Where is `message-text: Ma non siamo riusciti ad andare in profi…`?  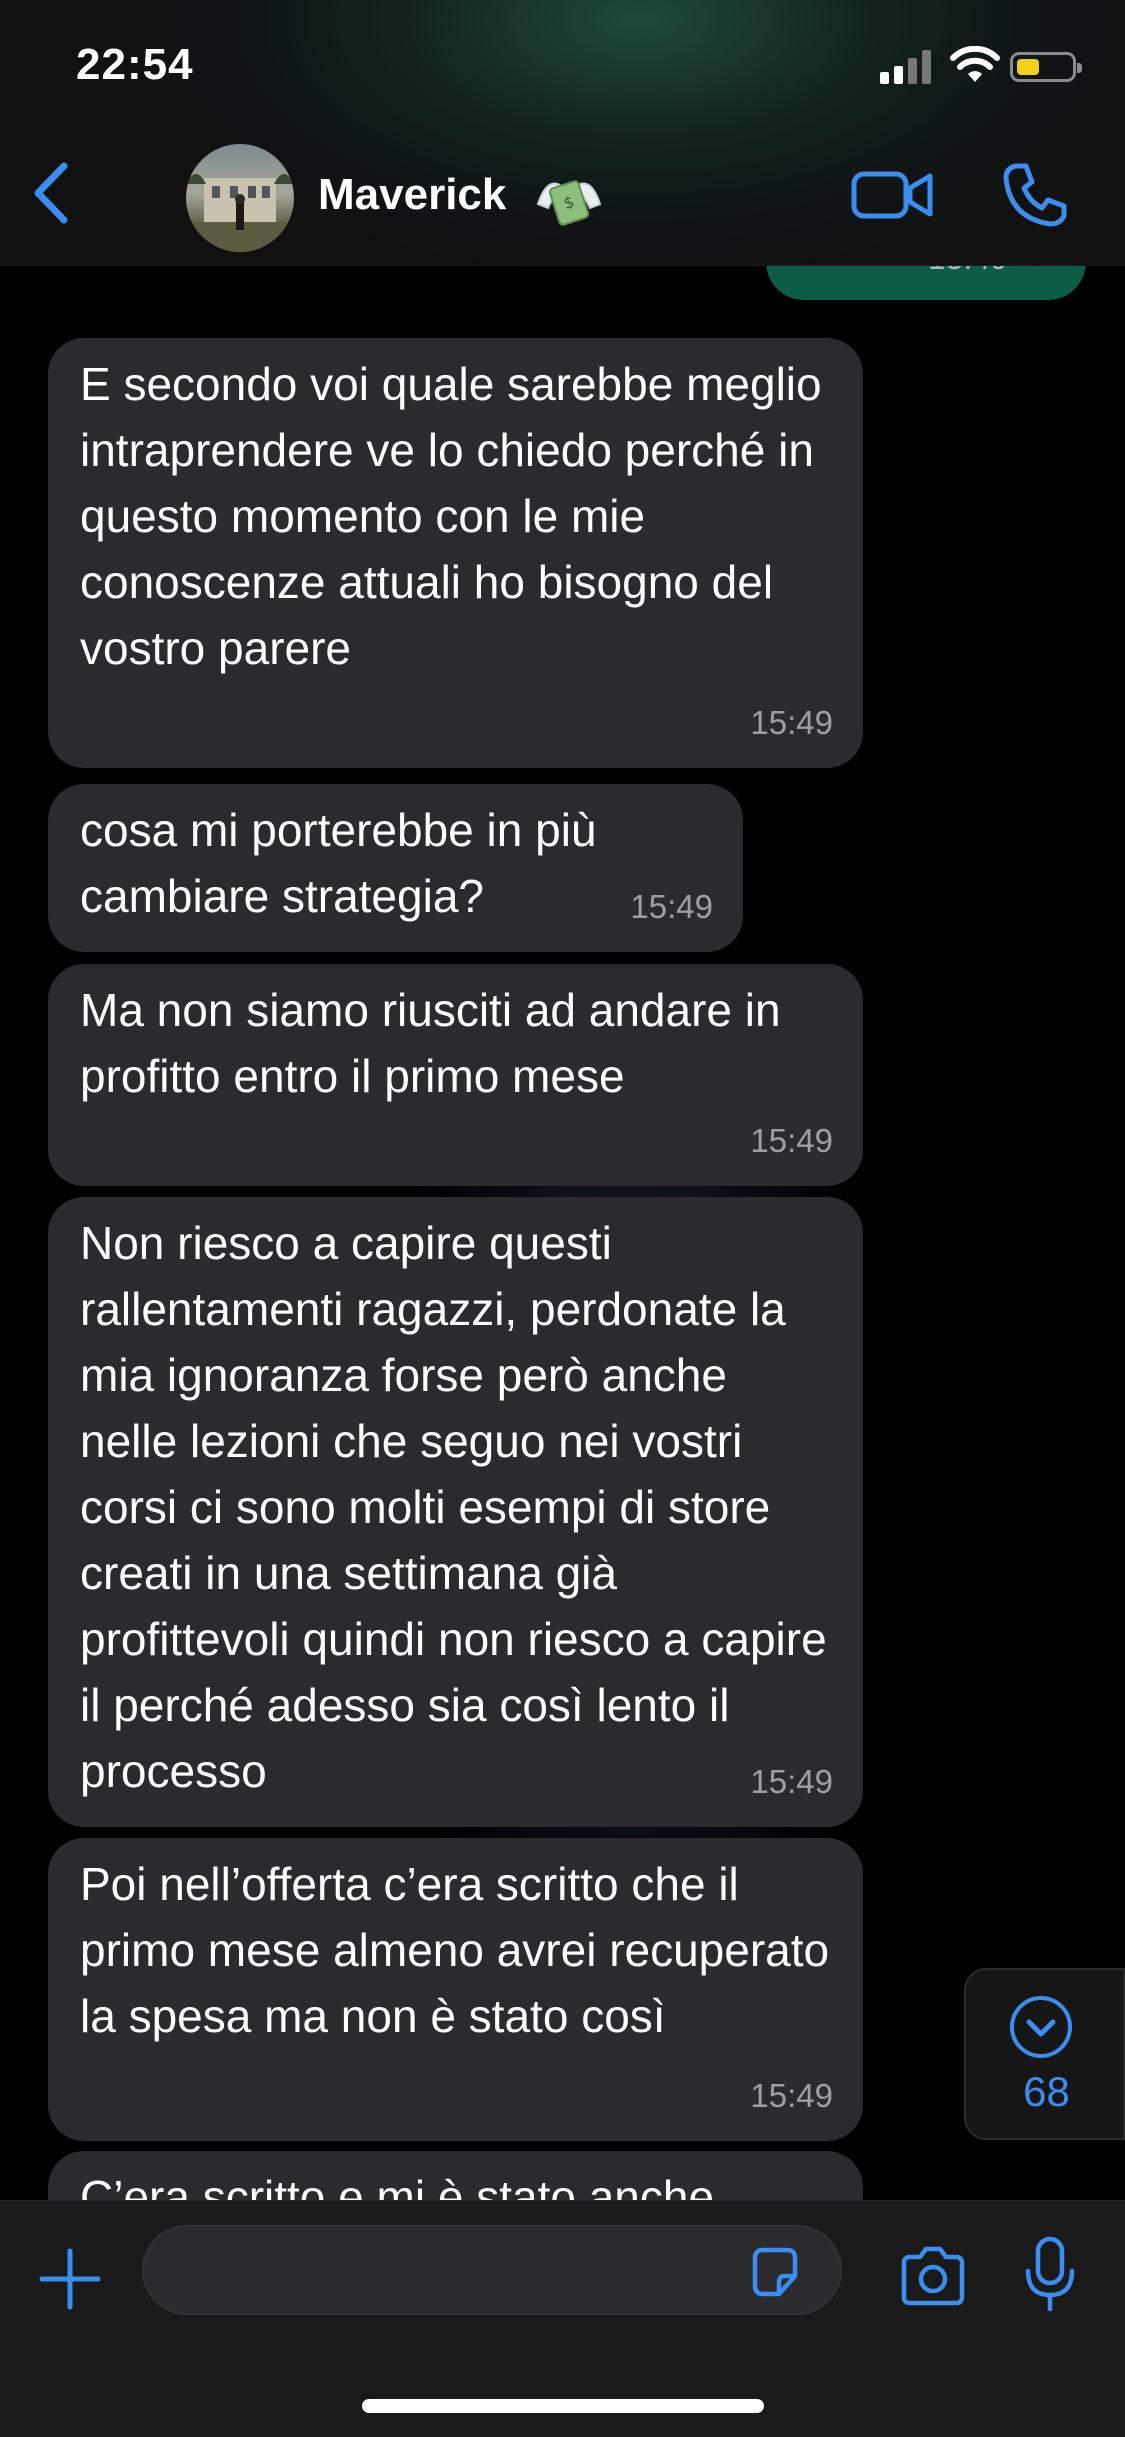
message-text: Ma non siamo riusciti ad andare in profi… is located at coordinates (430, 1043).